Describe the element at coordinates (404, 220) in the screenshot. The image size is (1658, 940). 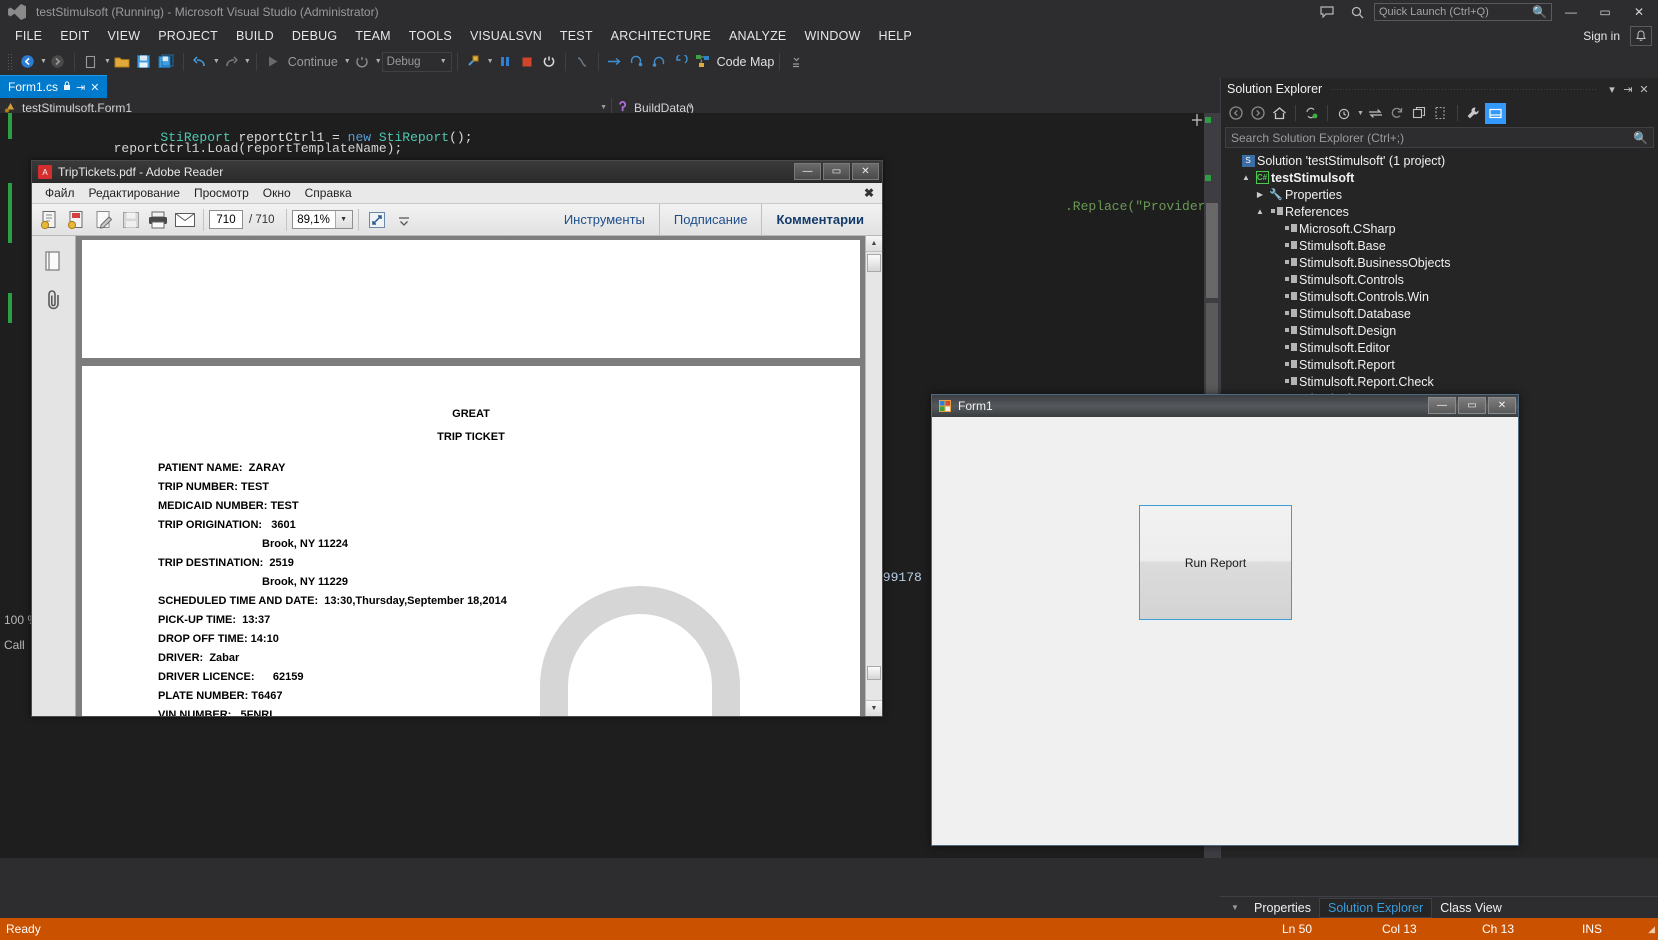
I see `toolbar-overflow-icon` at that location.